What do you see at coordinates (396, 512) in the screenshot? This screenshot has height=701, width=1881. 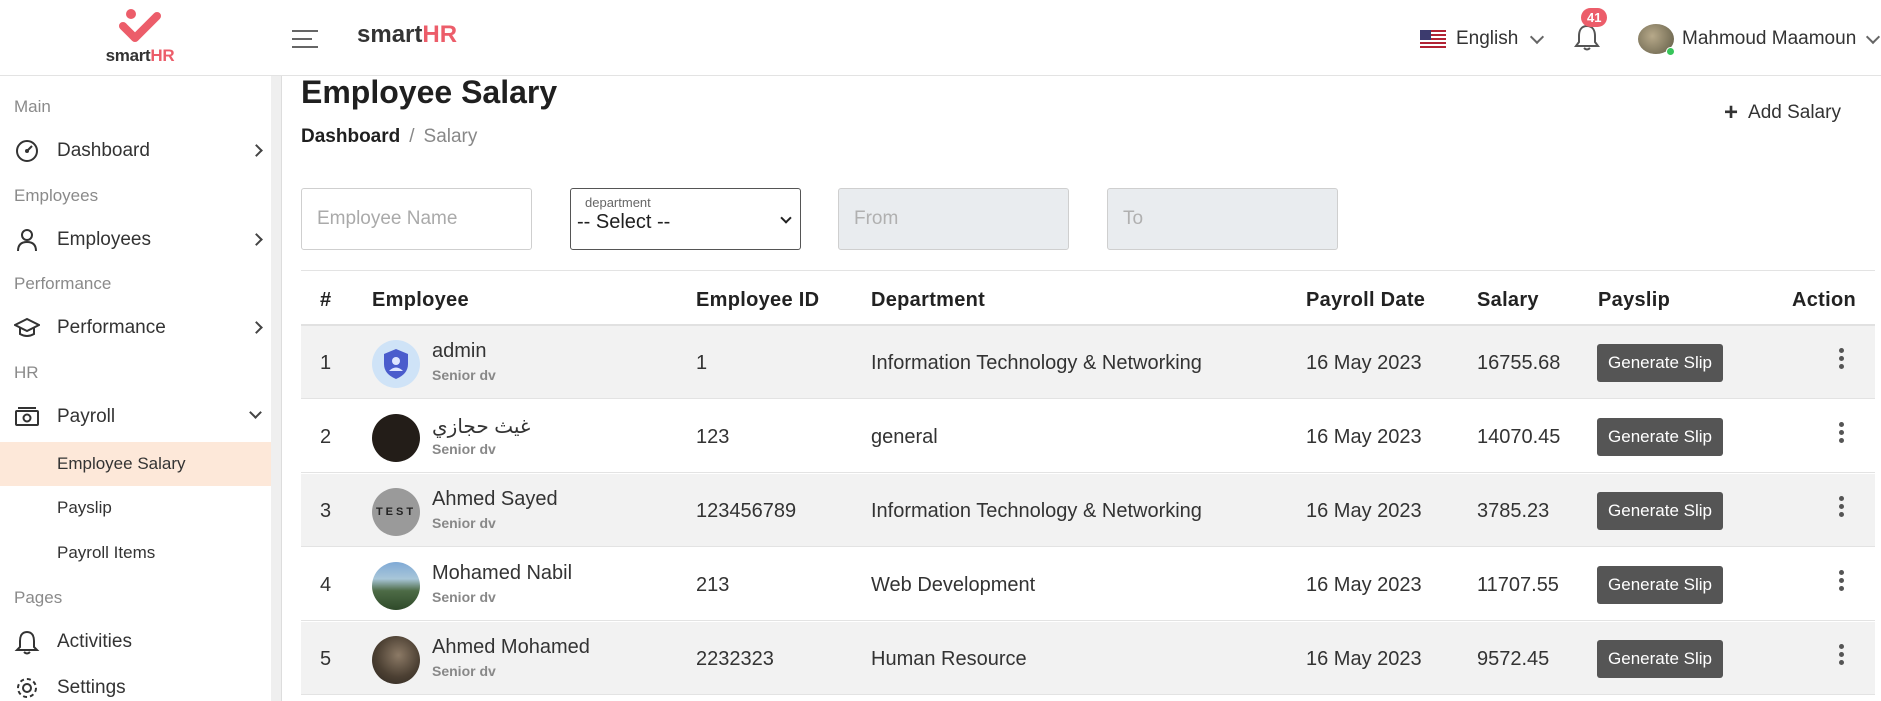 I see `avatar: TEST` at bounding box center [396, 512].